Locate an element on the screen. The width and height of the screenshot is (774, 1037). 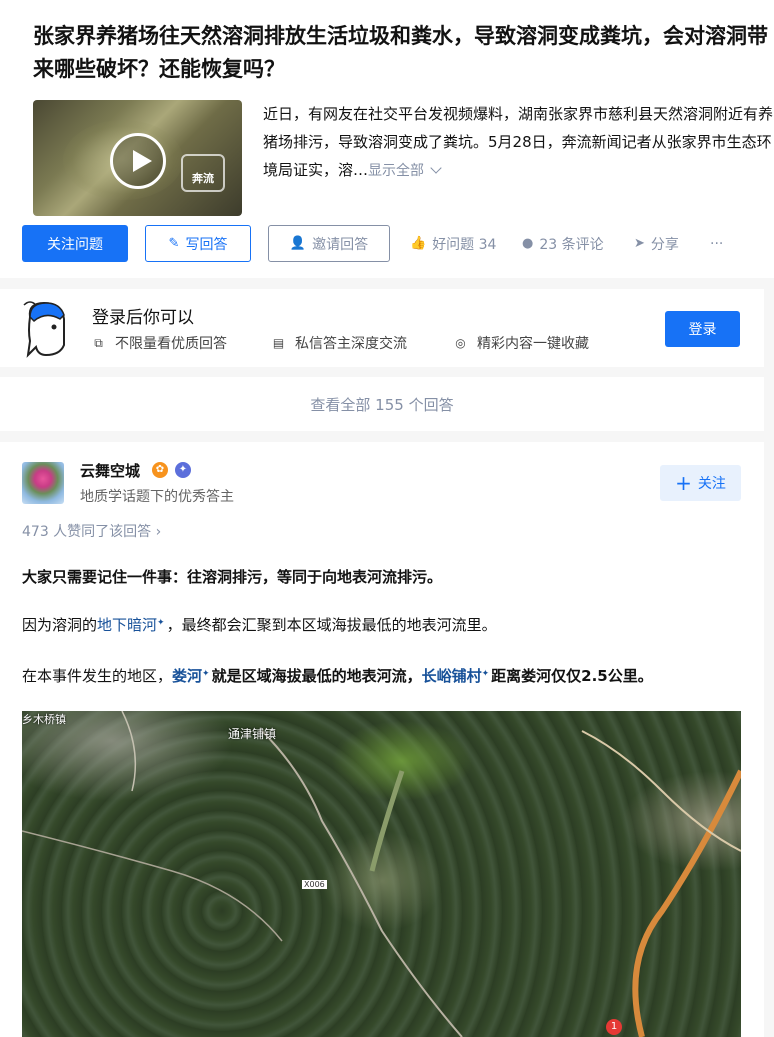
map-pin-icon: 1 is located at coordinates (614, 1027).